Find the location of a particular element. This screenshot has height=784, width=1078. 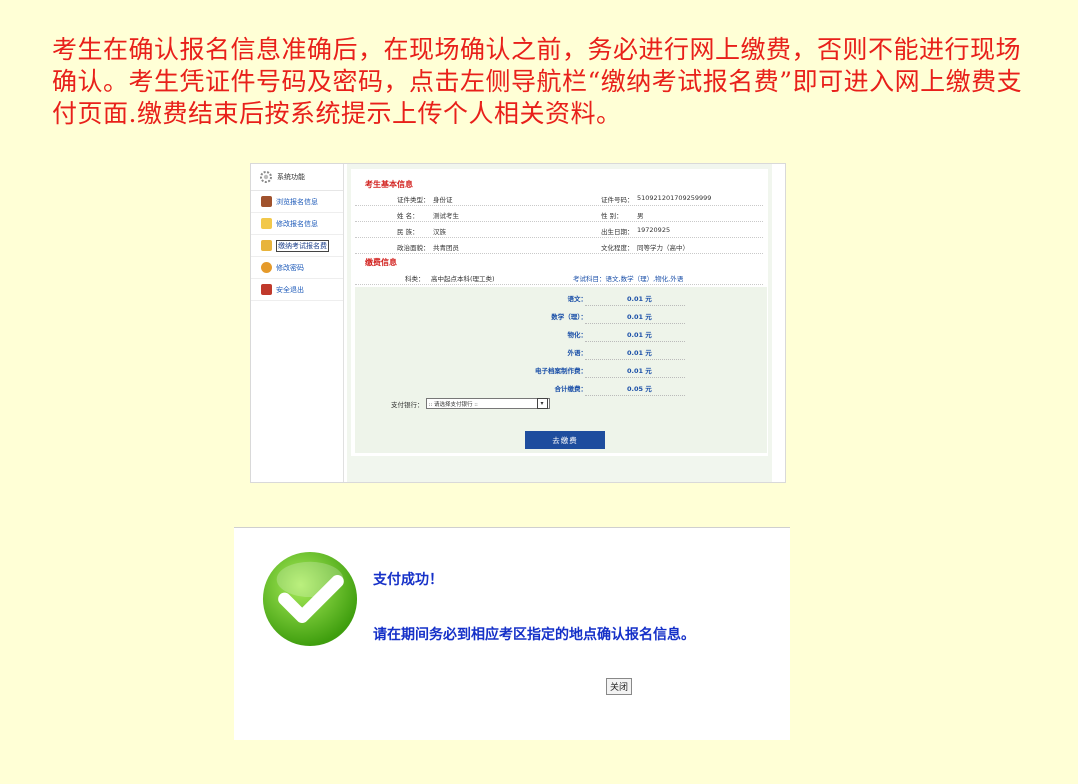

pay-button: 去缴费 is located at coordinates (565, 440).